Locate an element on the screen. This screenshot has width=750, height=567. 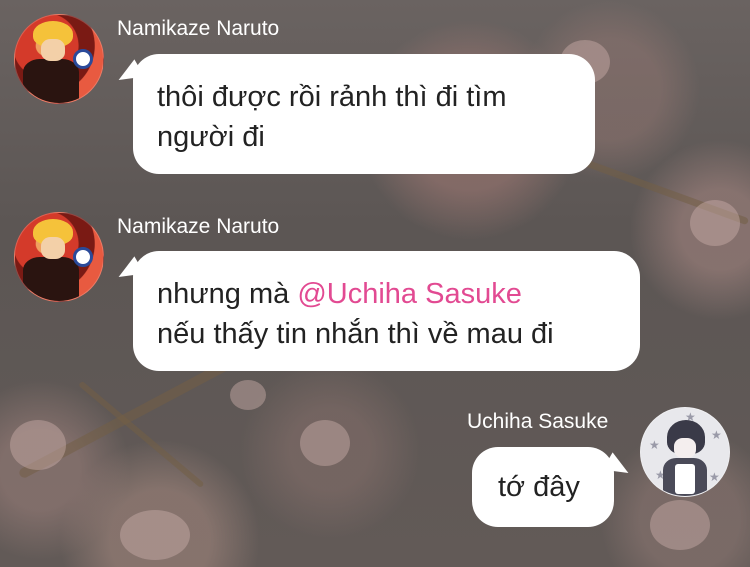
message-text: nếu thấy tin nhắn thì về mau đi is located at coordinates (355, 334).